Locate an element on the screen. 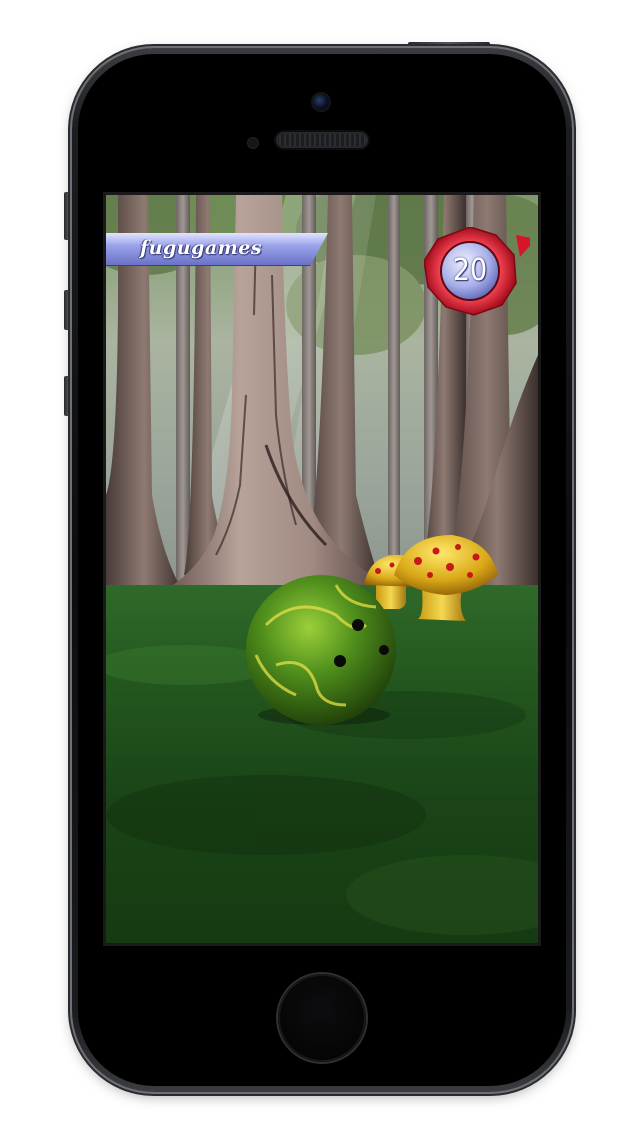 Image resolution: width=640 pixels, height=1136 pixels. timer-flag-icon is located at coordinates (526, 246).